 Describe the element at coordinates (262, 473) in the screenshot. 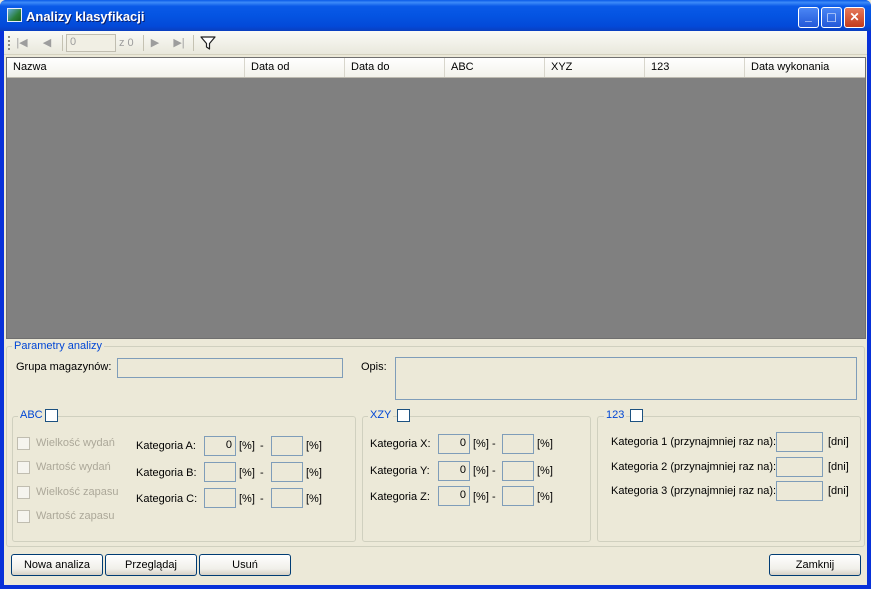

I see `category-b-dash: -` at that location.